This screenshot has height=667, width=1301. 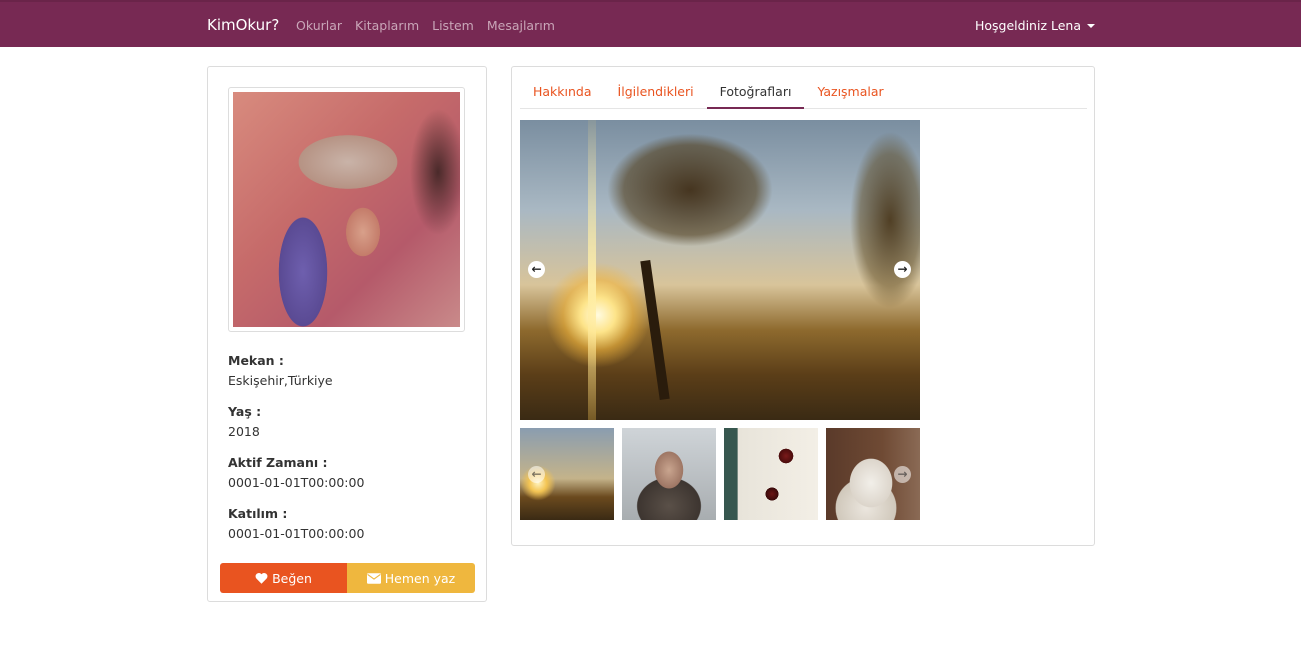 What do you see at coordinates (280, 370) in the screenshot?
I see `field-location: Mekan : Eskişehir,Türkiye` at bounding box center [280, 370].